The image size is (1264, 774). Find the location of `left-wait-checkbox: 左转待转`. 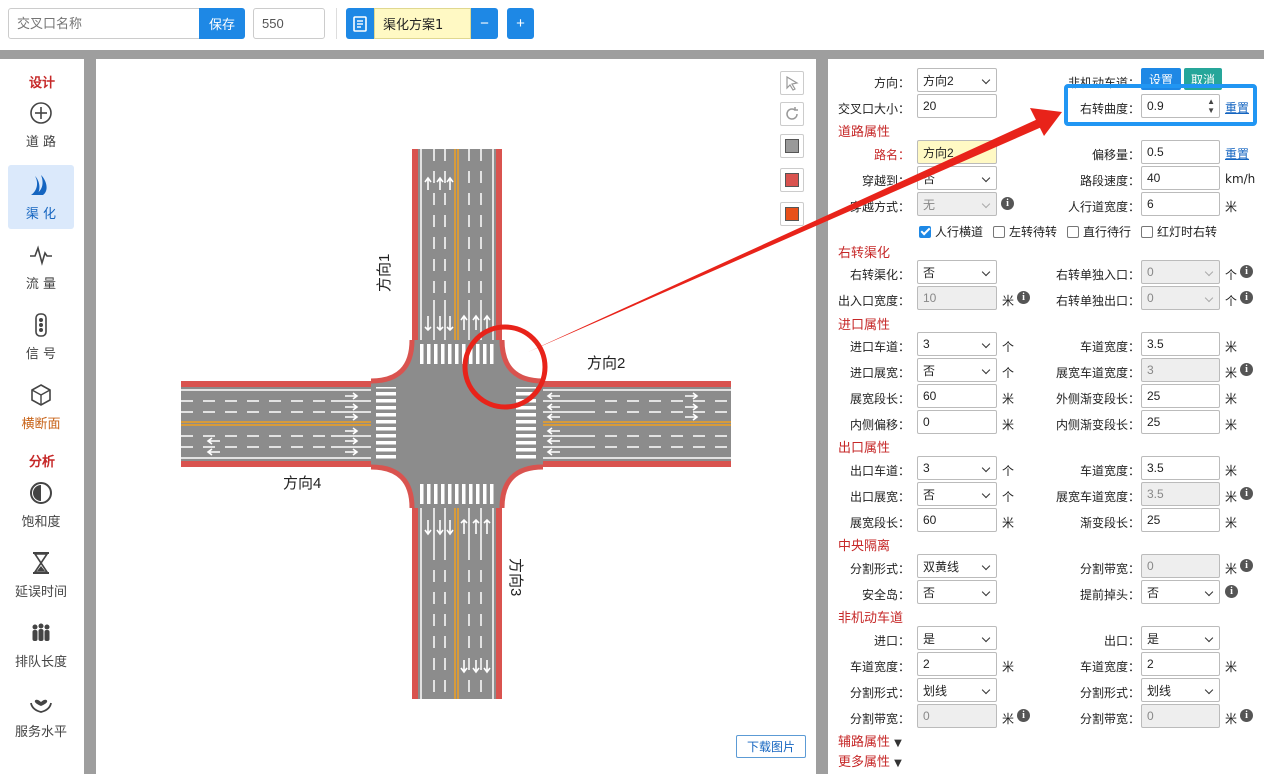

left-wait-checkbox: 左转待转 is located at coordinates (1025, 231).